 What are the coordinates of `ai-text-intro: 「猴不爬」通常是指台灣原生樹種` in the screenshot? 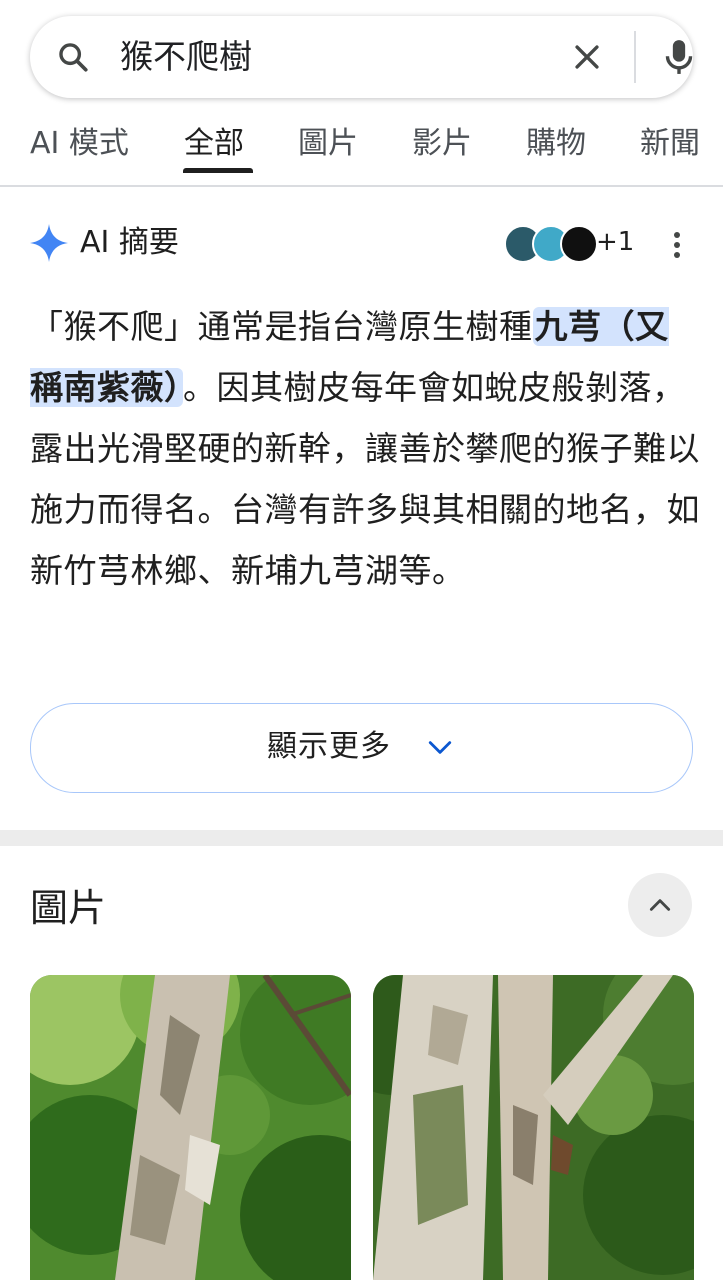 It's located at (281, 326).